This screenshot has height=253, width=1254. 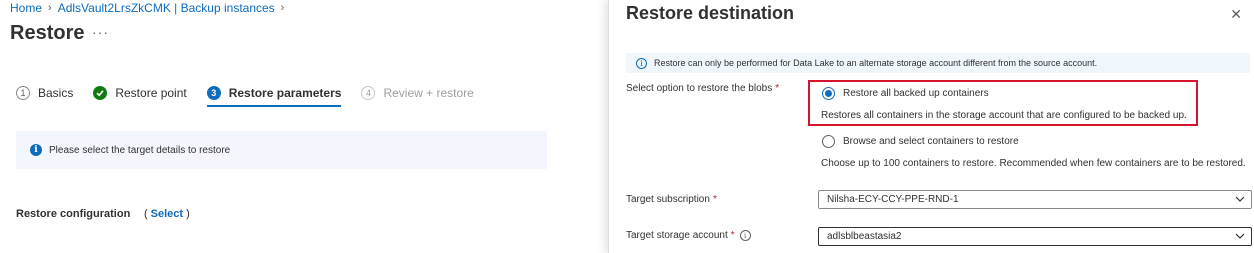 I want to click on radio-label: Browse and select containers to restore, so click(x=931, y=141).